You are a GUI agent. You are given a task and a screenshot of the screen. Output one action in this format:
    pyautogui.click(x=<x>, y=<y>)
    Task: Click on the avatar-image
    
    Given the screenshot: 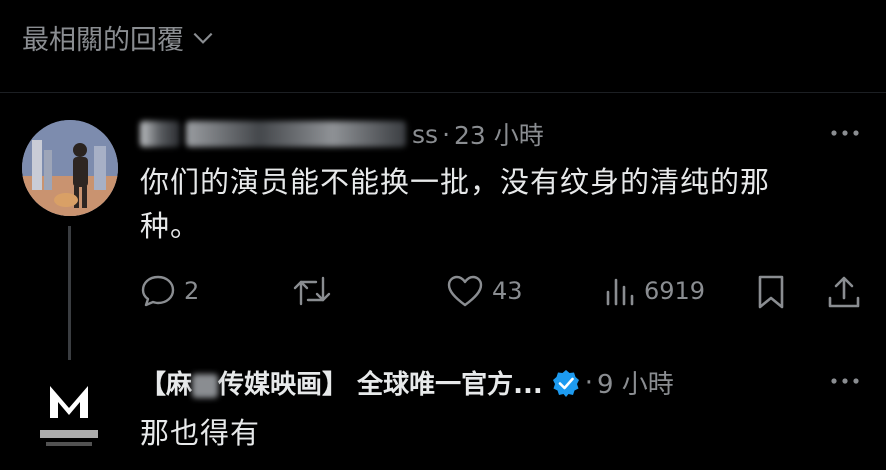 What is the action you would take?
    pyautogui.click(x=70, y=168)
    